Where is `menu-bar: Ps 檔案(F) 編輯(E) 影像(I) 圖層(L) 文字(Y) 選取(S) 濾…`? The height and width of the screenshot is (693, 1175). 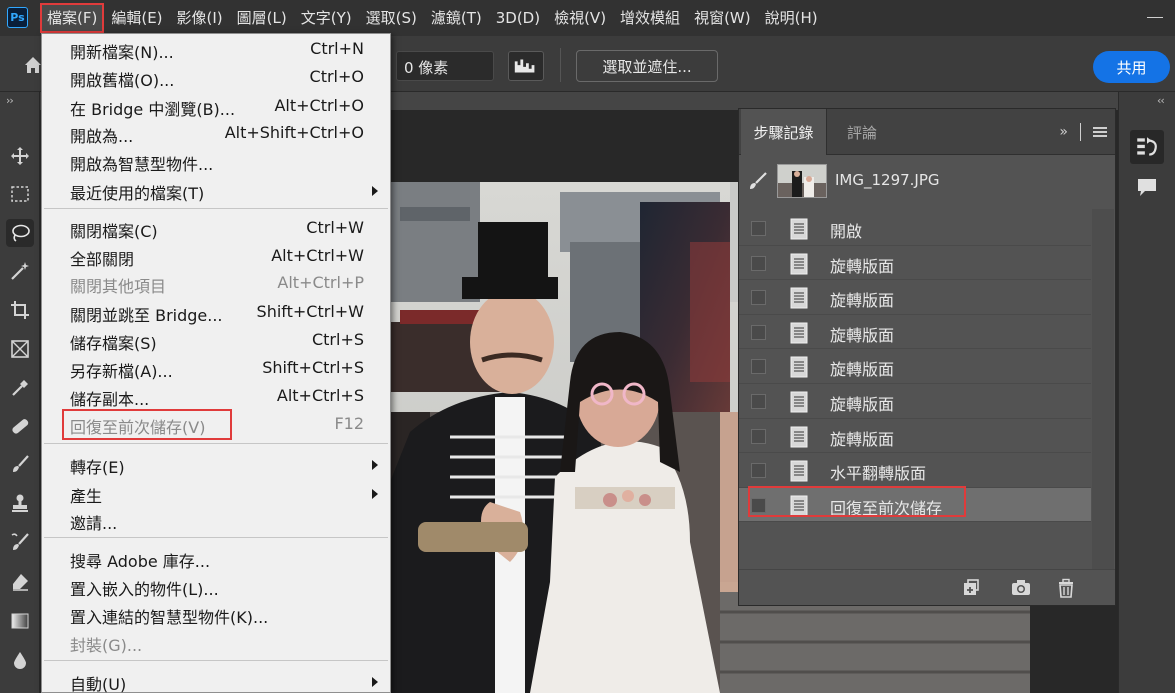
menu-bar: Ps 檔案(F) 編輯(E) 影像(I) 圖層(L) 文字(Y) 選取(S) 濾… is located at coordinates (587, 18).